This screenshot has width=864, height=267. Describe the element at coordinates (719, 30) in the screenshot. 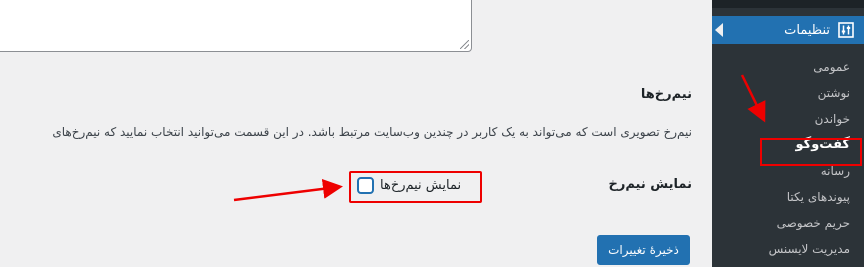

I see `current-menu-arrow-icon` at that location.